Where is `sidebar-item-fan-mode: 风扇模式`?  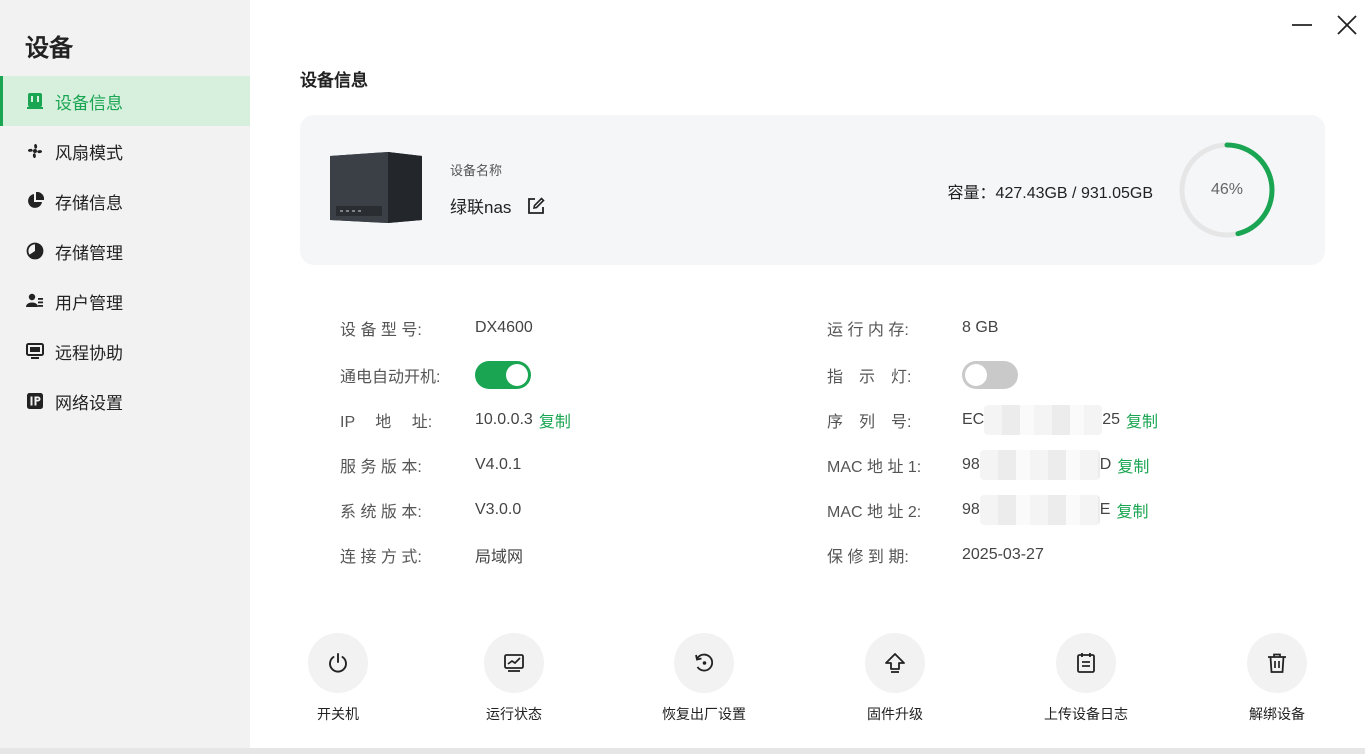
sidebar-item-fan-mode: 风扇模式 is located at coordinates (125, 151).